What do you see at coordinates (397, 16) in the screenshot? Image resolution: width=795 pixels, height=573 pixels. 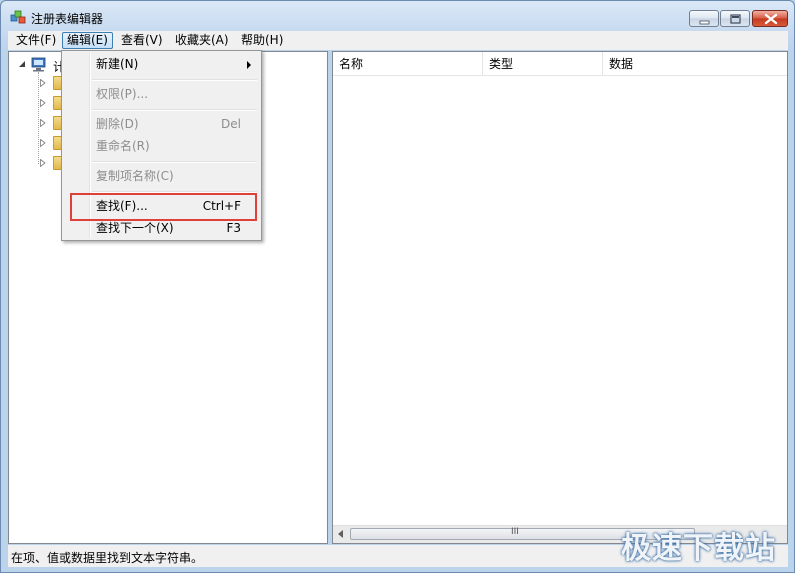 I see `title-bar: 注册表编辑器` at bounding box center [397, 16].